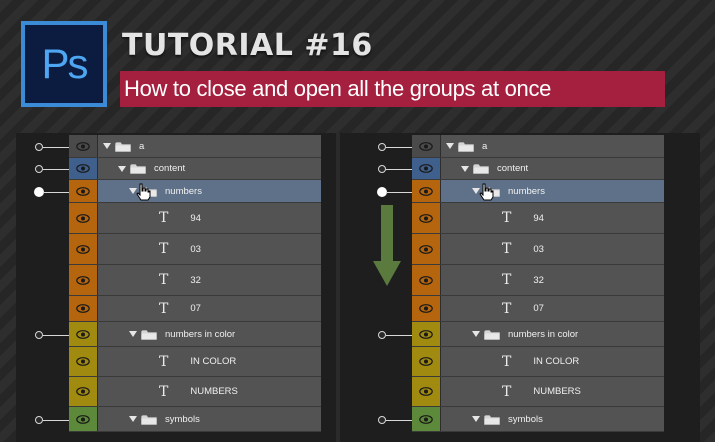  What do you see at coordinates (556, 361) in the screenshot?
I see `layer-name: IN COLOR` at bounding box center [556, 361].